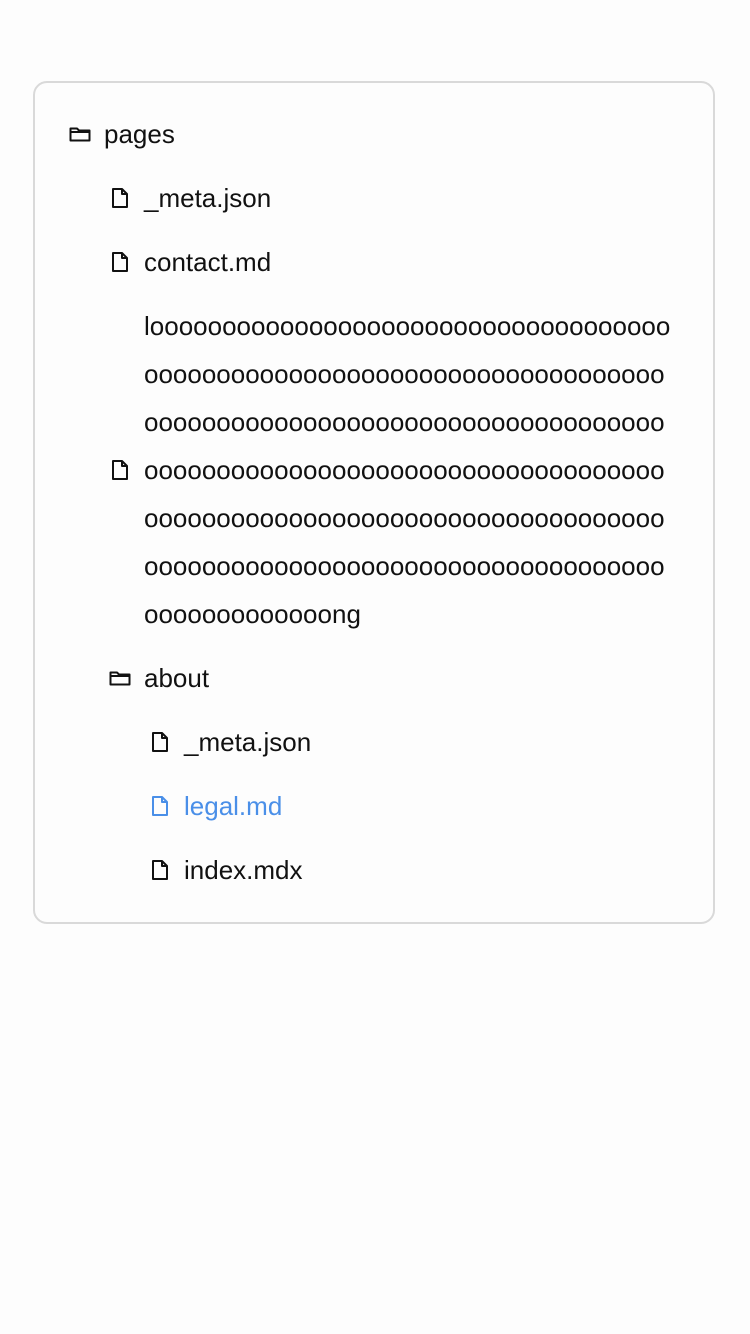 The image size is (750, 1334). Describe the element at coordinates (177, 678) in the screenshot. I see `folder-label: about` at that location.